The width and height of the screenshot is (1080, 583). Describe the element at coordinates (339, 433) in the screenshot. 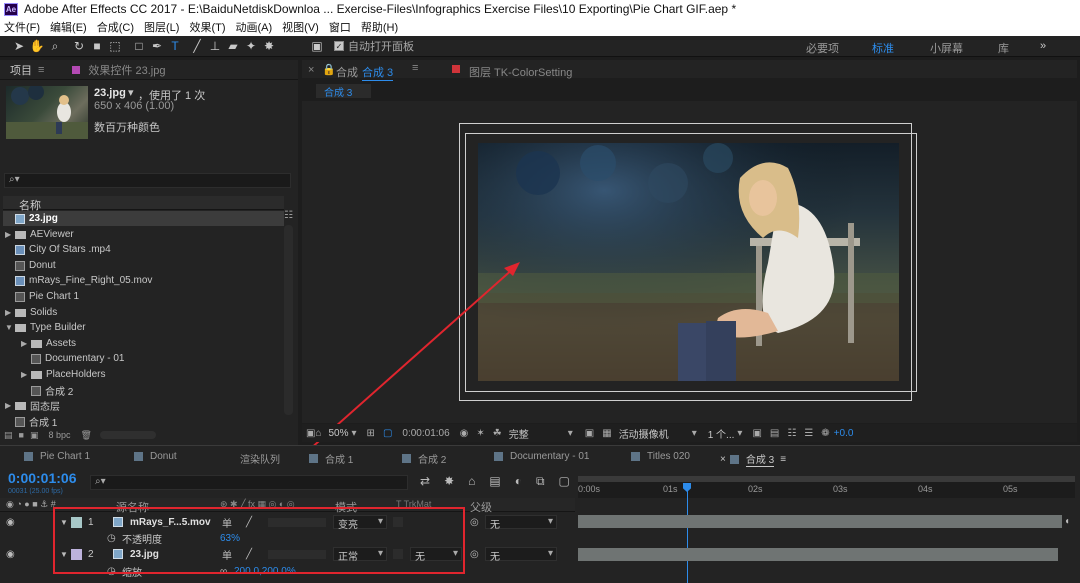

I see `zoom-dropdown: 50%` at that location.